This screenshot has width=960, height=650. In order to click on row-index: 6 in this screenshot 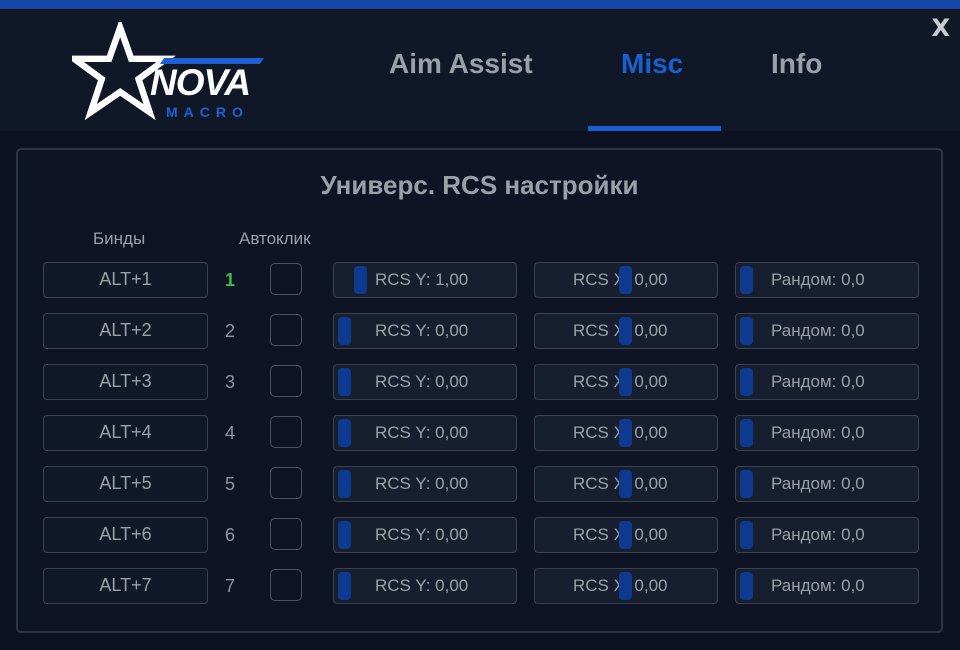, I will do `click(230, 535)`.